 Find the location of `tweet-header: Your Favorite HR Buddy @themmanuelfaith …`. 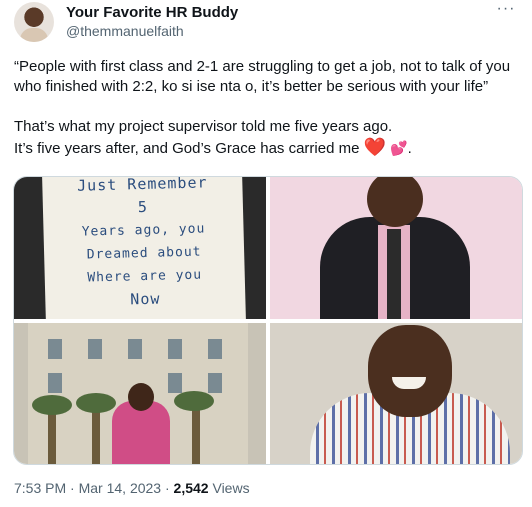

tweet-header: Your Favorite HR Buddy @themmanuelfaith … is located at coordinates (266, 23).